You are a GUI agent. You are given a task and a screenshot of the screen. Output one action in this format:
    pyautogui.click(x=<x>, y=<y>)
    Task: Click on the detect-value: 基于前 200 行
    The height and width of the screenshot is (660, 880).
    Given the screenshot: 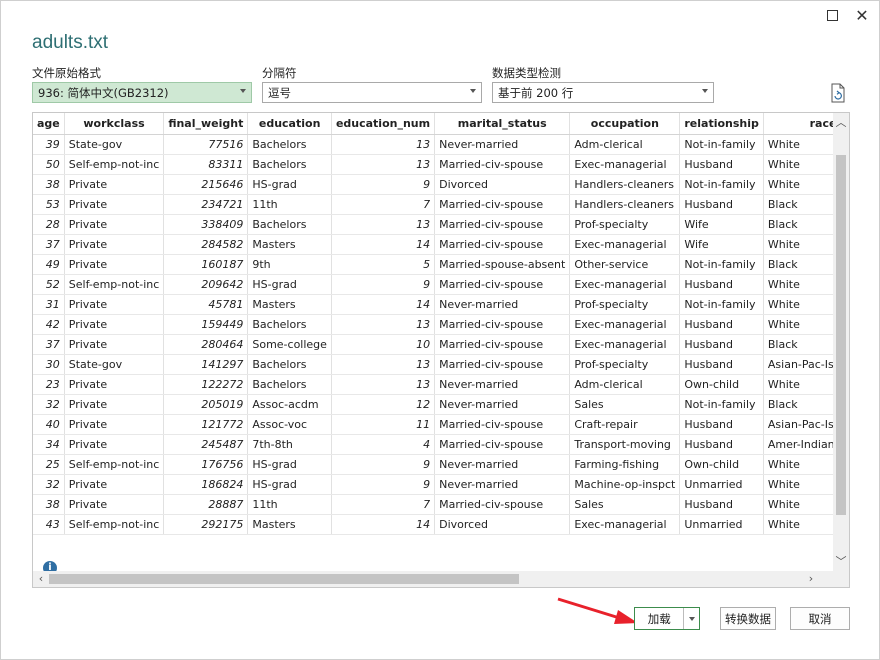 What is the action you would take?
    pyautogui.click(x=536, y=92)
    